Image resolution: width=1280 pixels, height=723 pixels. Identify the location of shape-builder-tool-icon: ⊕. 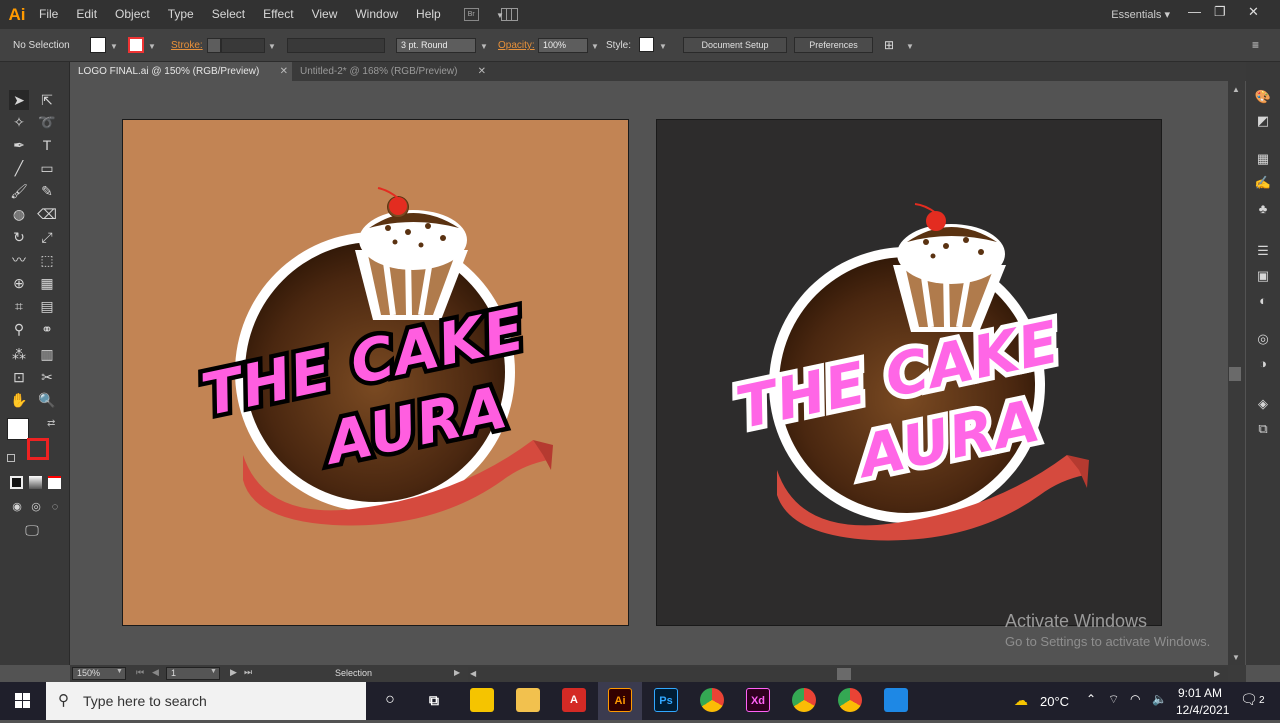
(19, 283).